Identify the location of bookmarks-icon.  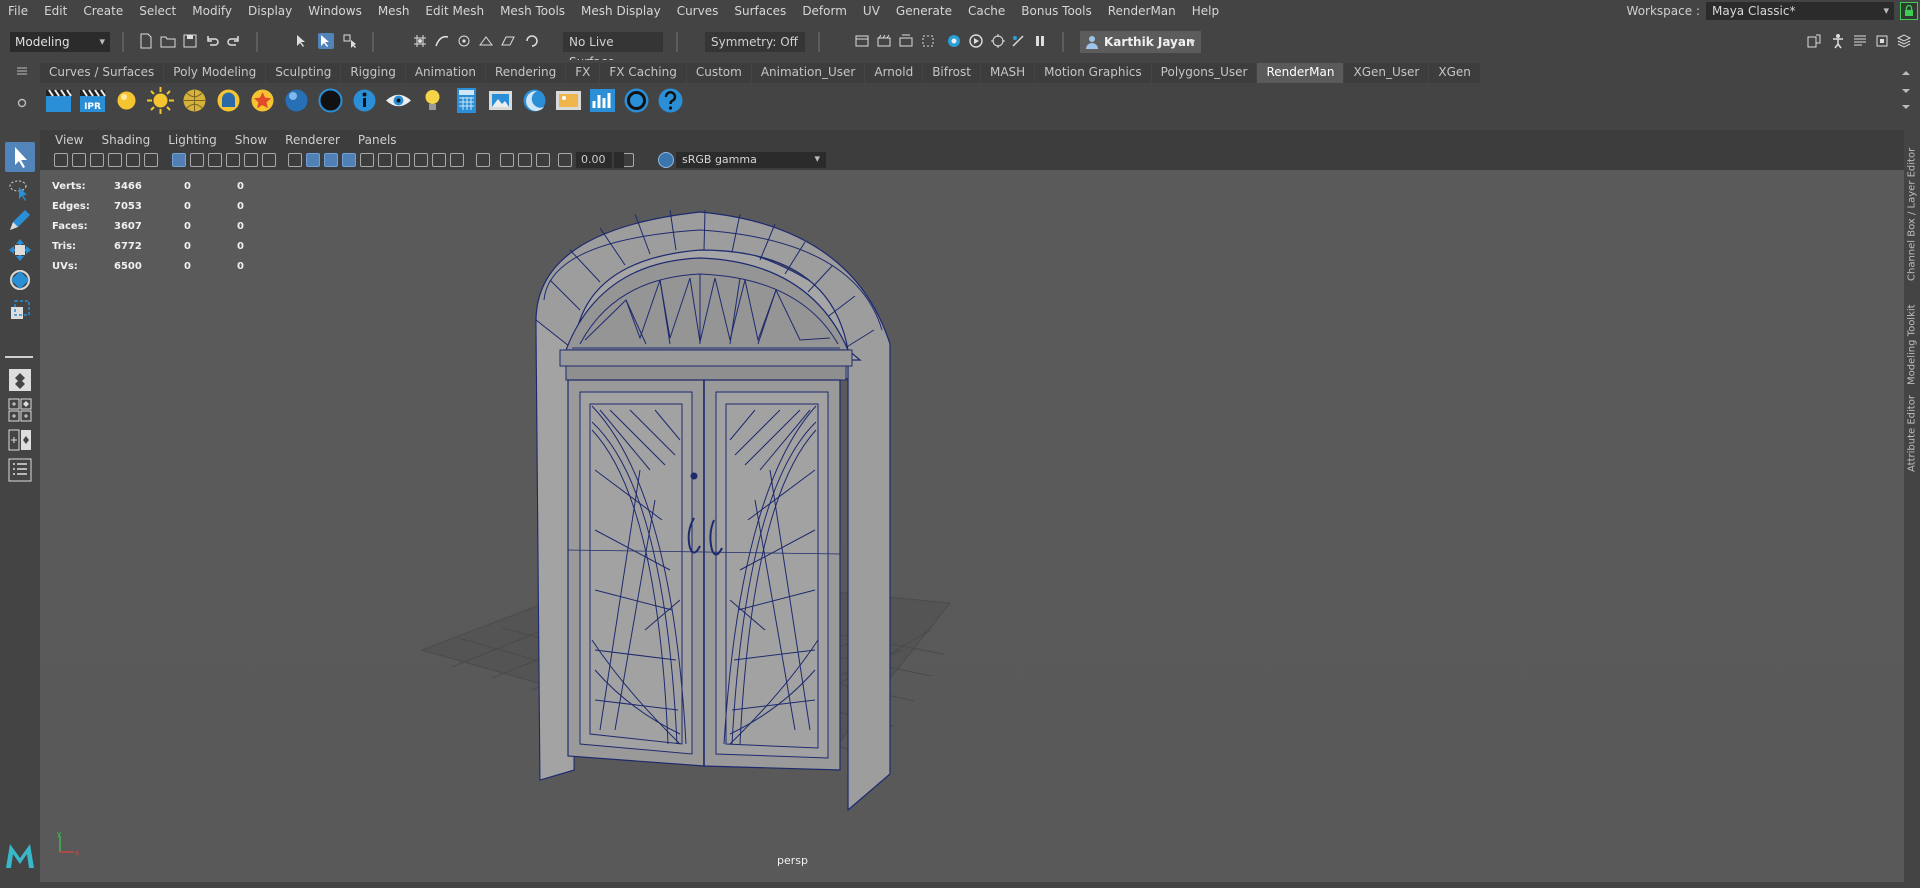
(79, 160).